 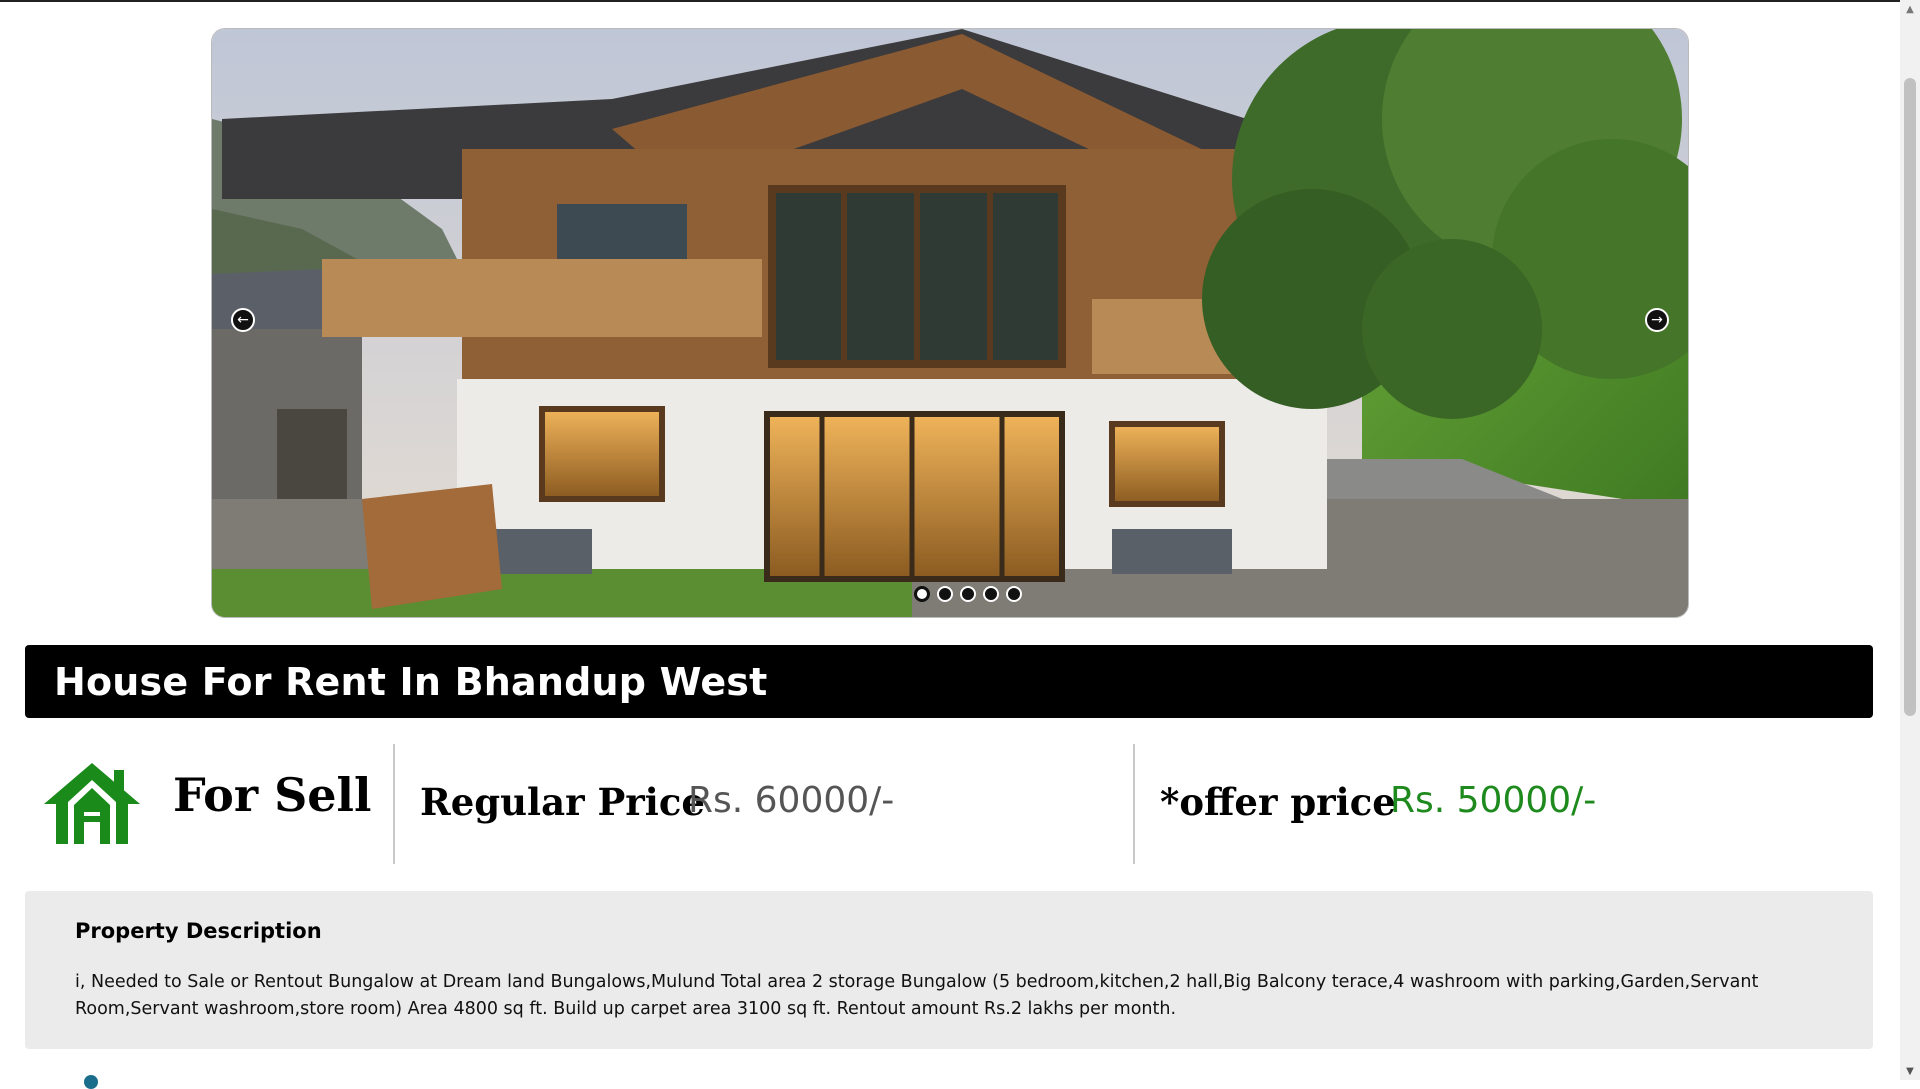 I want to click on arrow-left-icon: ←, so click(x=243, y=320).